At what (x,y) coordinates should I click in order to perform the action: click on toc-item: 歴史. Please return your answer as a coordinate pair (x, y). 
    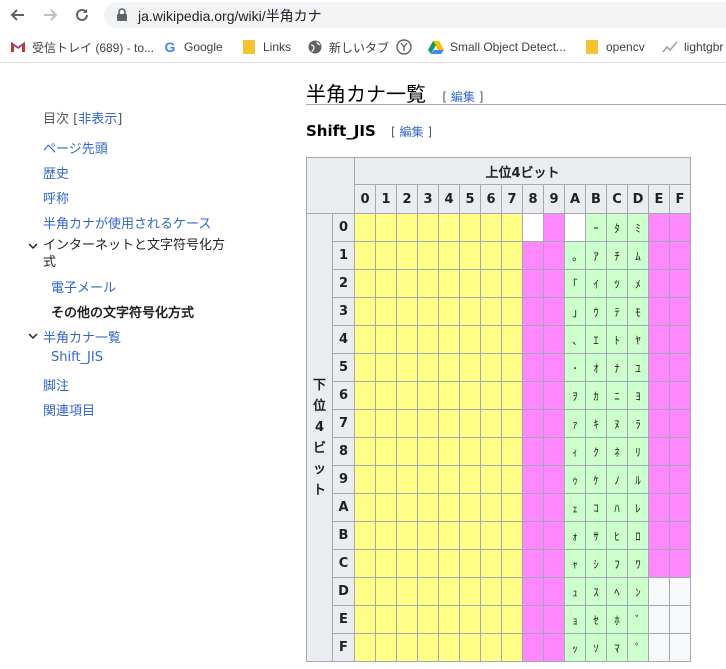
    Looking at the image, I should click on (56, 172).